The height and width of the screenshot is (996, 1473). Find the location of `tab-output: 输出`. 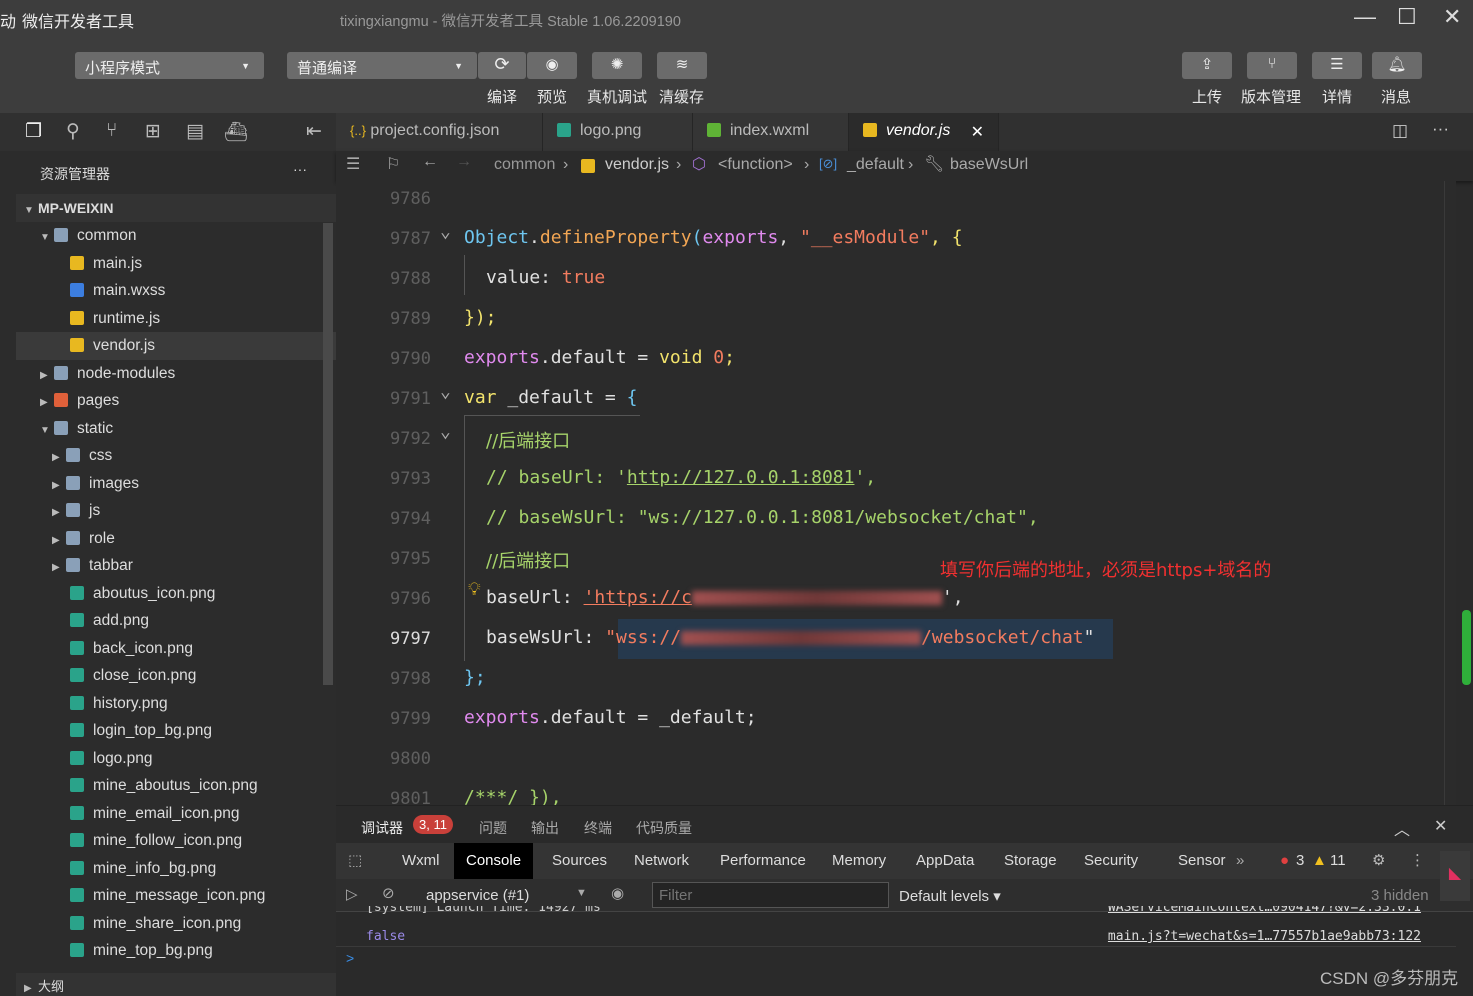

tab-output: 输出 is located at coordinates (545, 828).